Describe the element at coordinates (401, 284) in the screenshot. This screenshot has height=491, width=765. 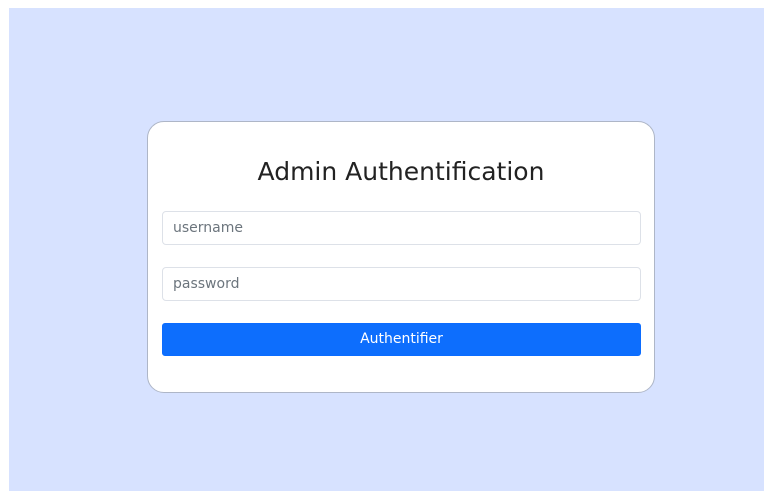
I see `password-input` at that location.